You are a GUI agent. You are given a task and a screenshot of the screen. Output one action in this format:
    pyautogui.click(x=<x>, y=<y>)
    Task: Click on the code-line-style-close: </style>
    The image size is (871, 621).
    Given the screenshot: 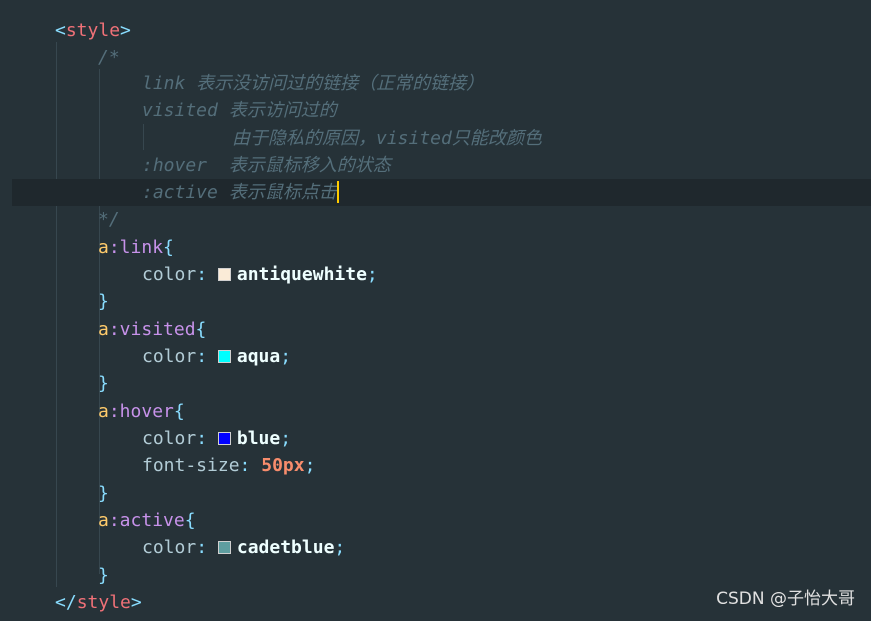 What is the action you would take?
    pyautogui.click(x=98, y=602)
    